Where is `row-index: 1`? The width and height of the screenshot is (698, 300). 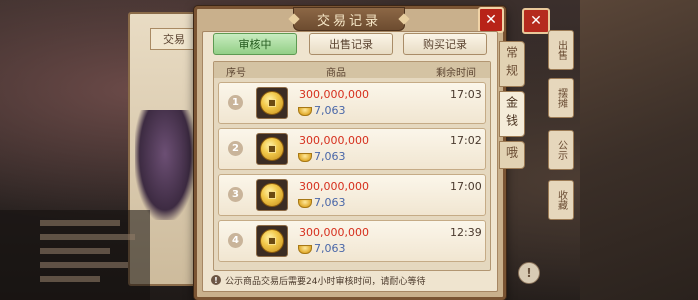 row-index: 1 is located at coordinates (235, 102).